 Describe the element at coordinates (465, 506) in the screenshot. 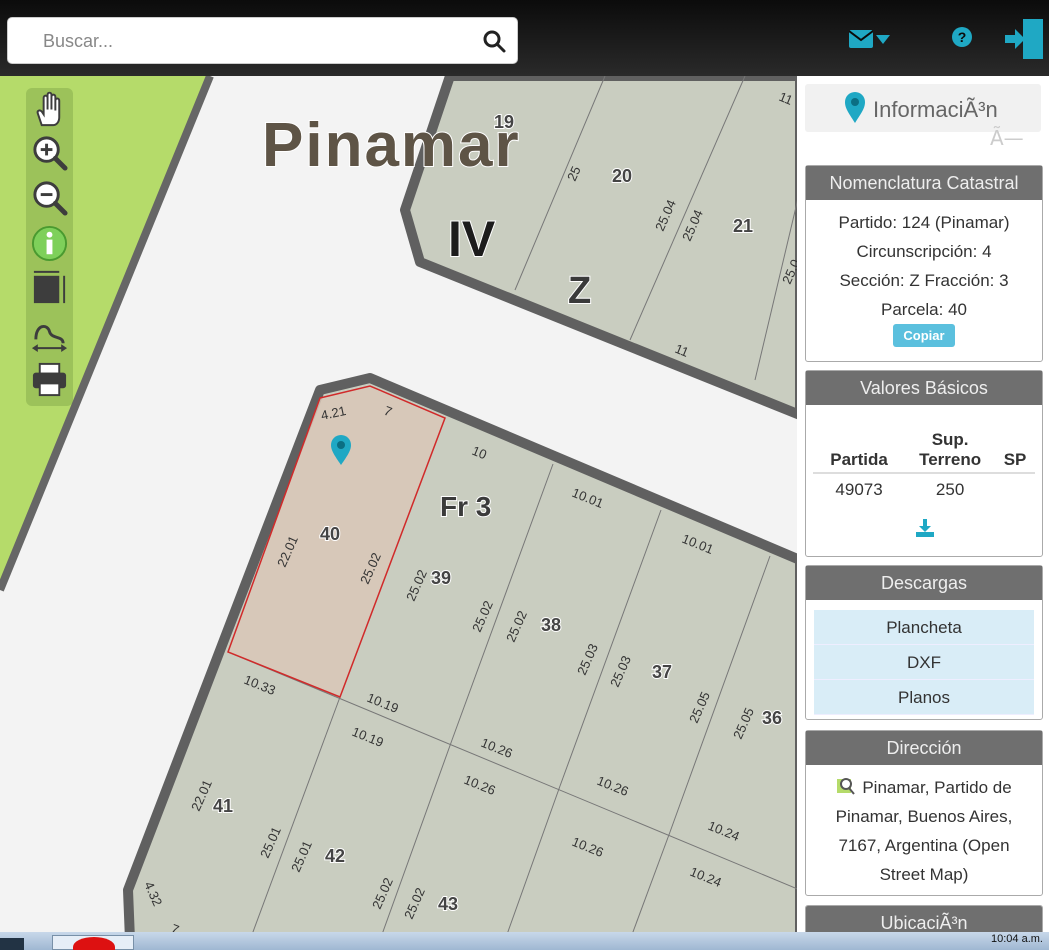

I see `fraction-label: Fr 3` at that location.